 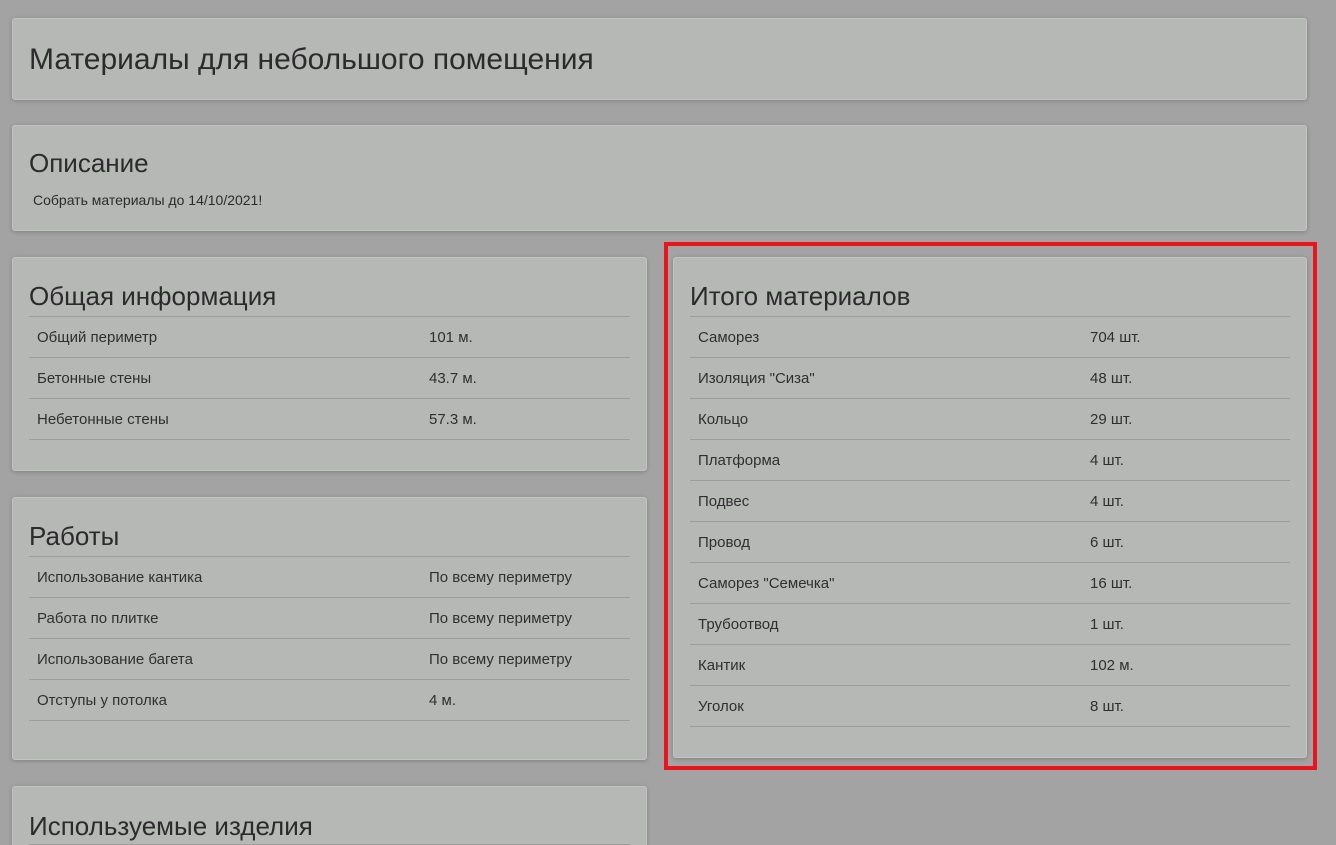 I want to click on row-value: 704 шт., so click(x=1115, y=337).